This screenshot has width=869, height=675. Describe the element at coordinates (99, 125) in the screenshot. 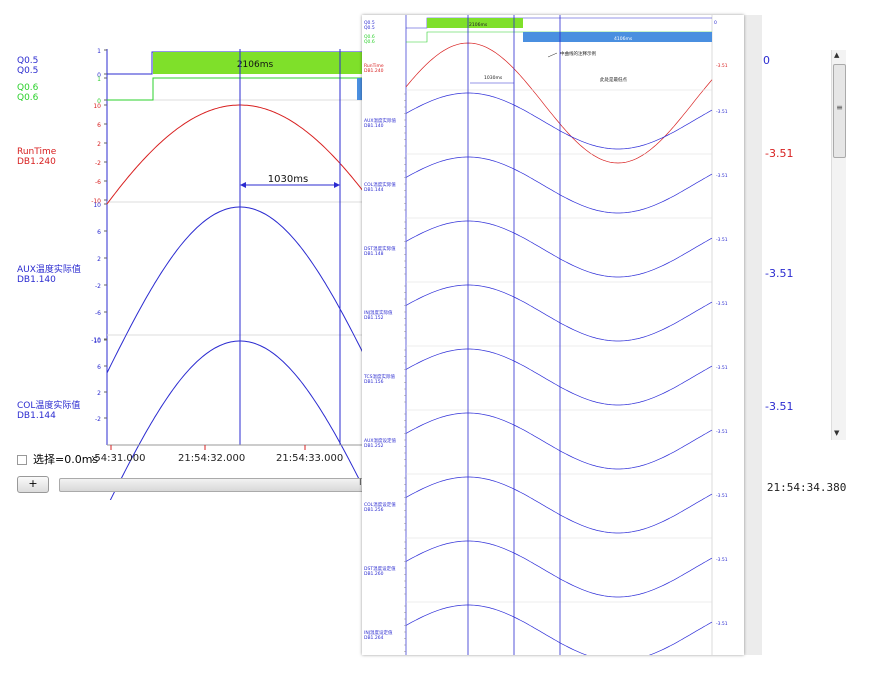

I see `back-runtime-tick: 6` at that location.